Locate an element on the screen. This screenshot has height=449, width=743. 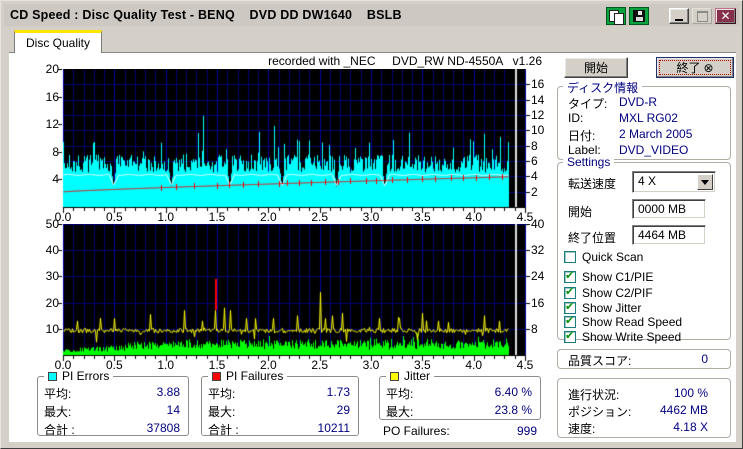
axis-tick-label: 3.5 is located at coordinates (422, 217).